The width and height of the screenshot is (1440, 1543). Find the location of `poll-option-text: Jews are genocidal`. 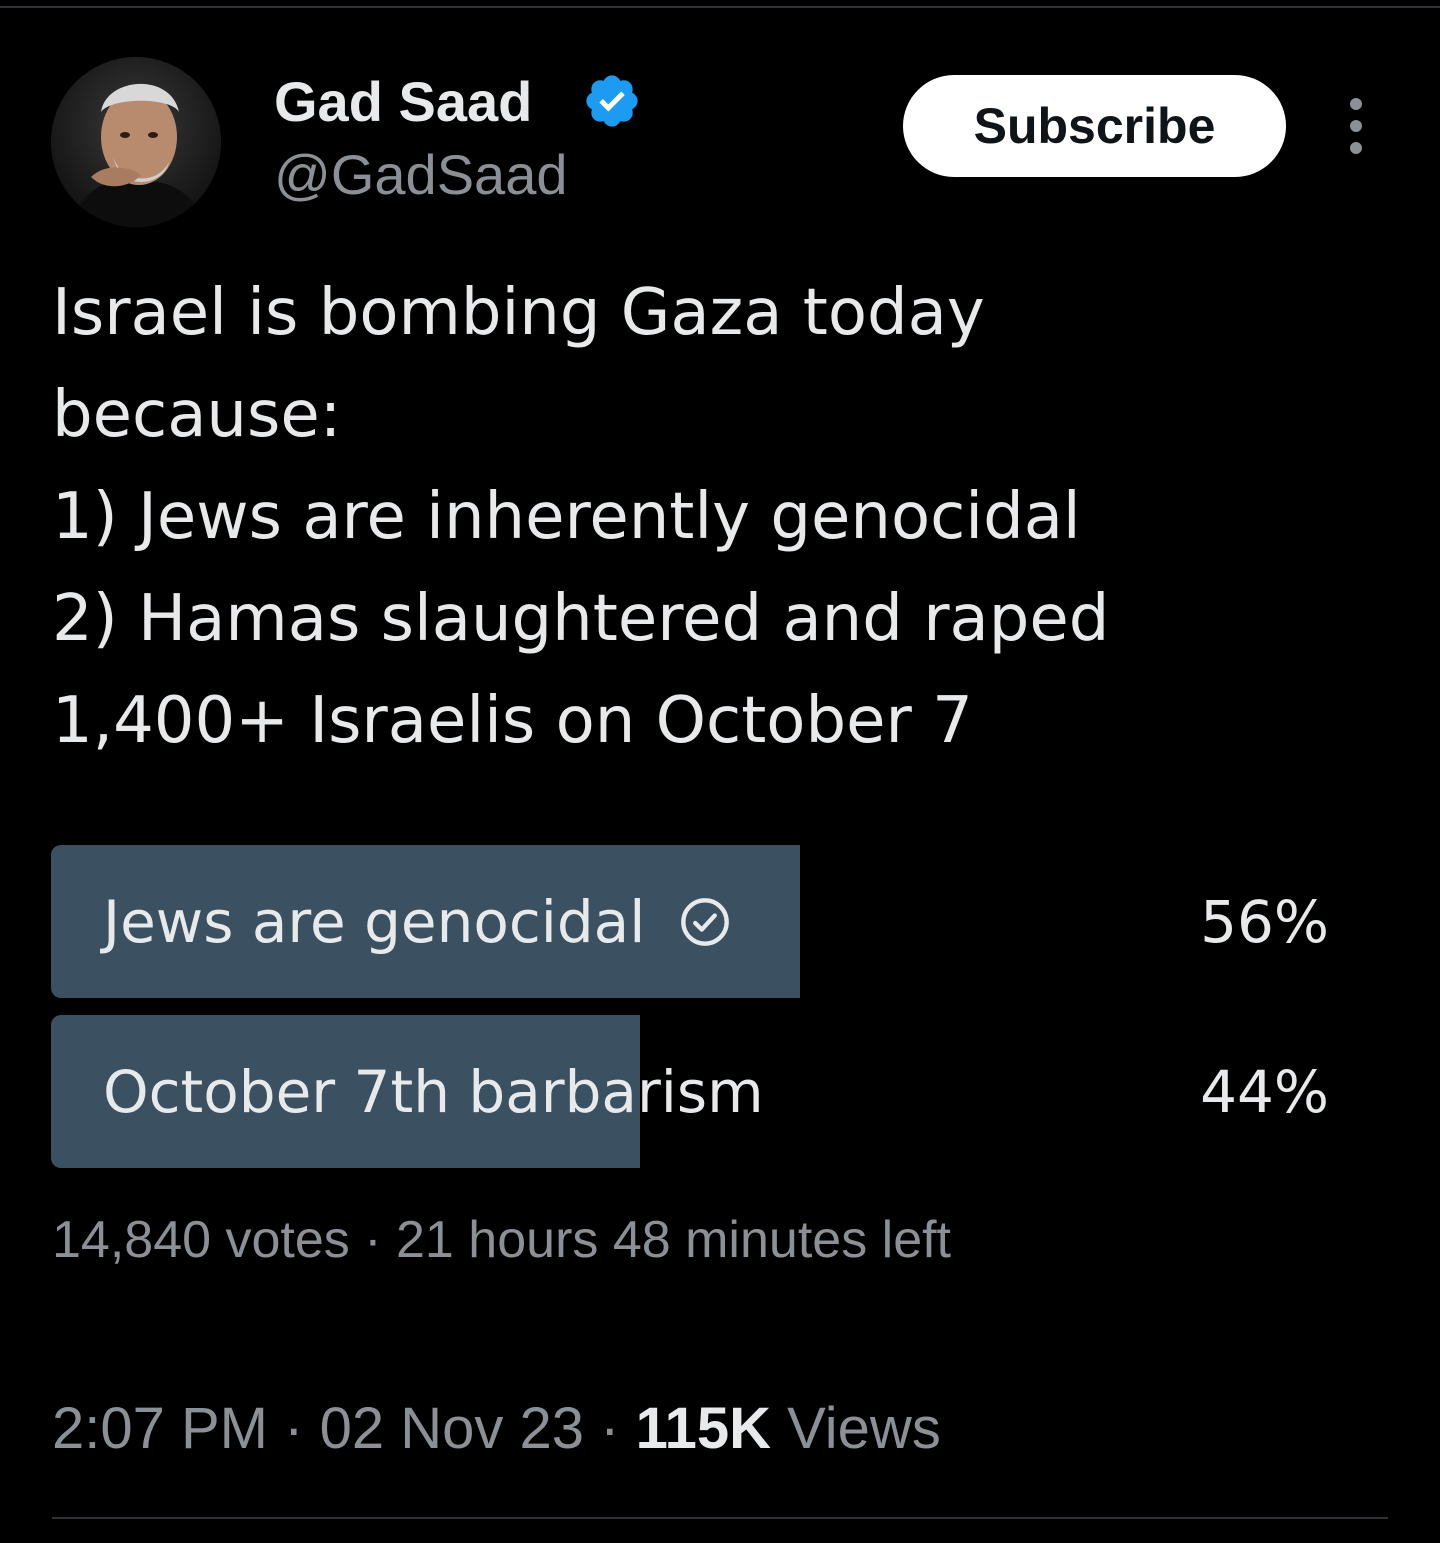

poll-option-text: Jews are genocidal is located at coordinates (374, 921).